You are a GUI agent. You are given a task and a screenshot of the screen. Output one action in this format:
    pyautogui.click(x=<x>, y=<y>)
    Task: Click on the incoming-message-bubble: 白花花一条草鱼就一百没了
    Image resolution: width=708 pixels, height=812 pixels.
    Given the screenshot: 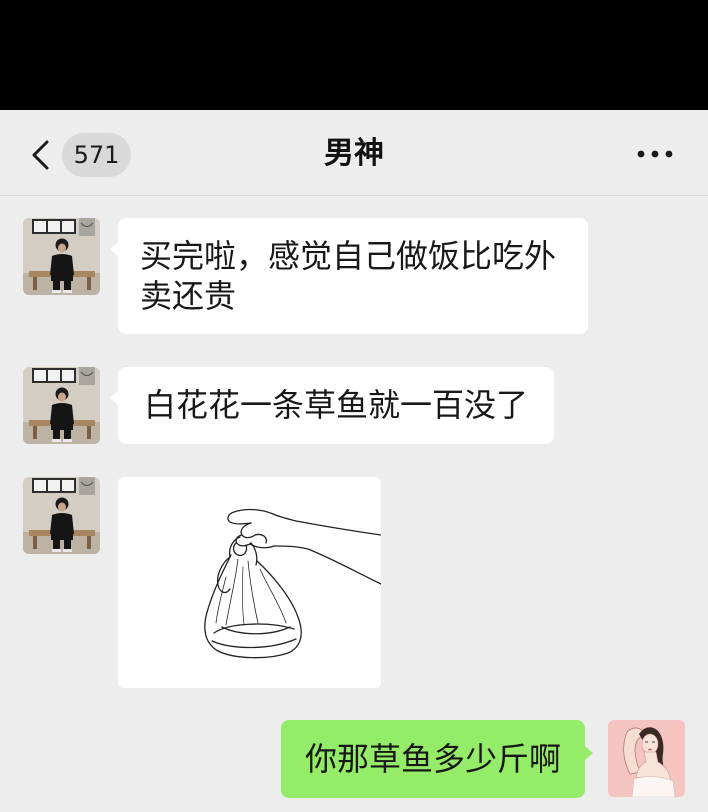 What is the action you would take?
    pyautogui.click(x=332, y=405)
    